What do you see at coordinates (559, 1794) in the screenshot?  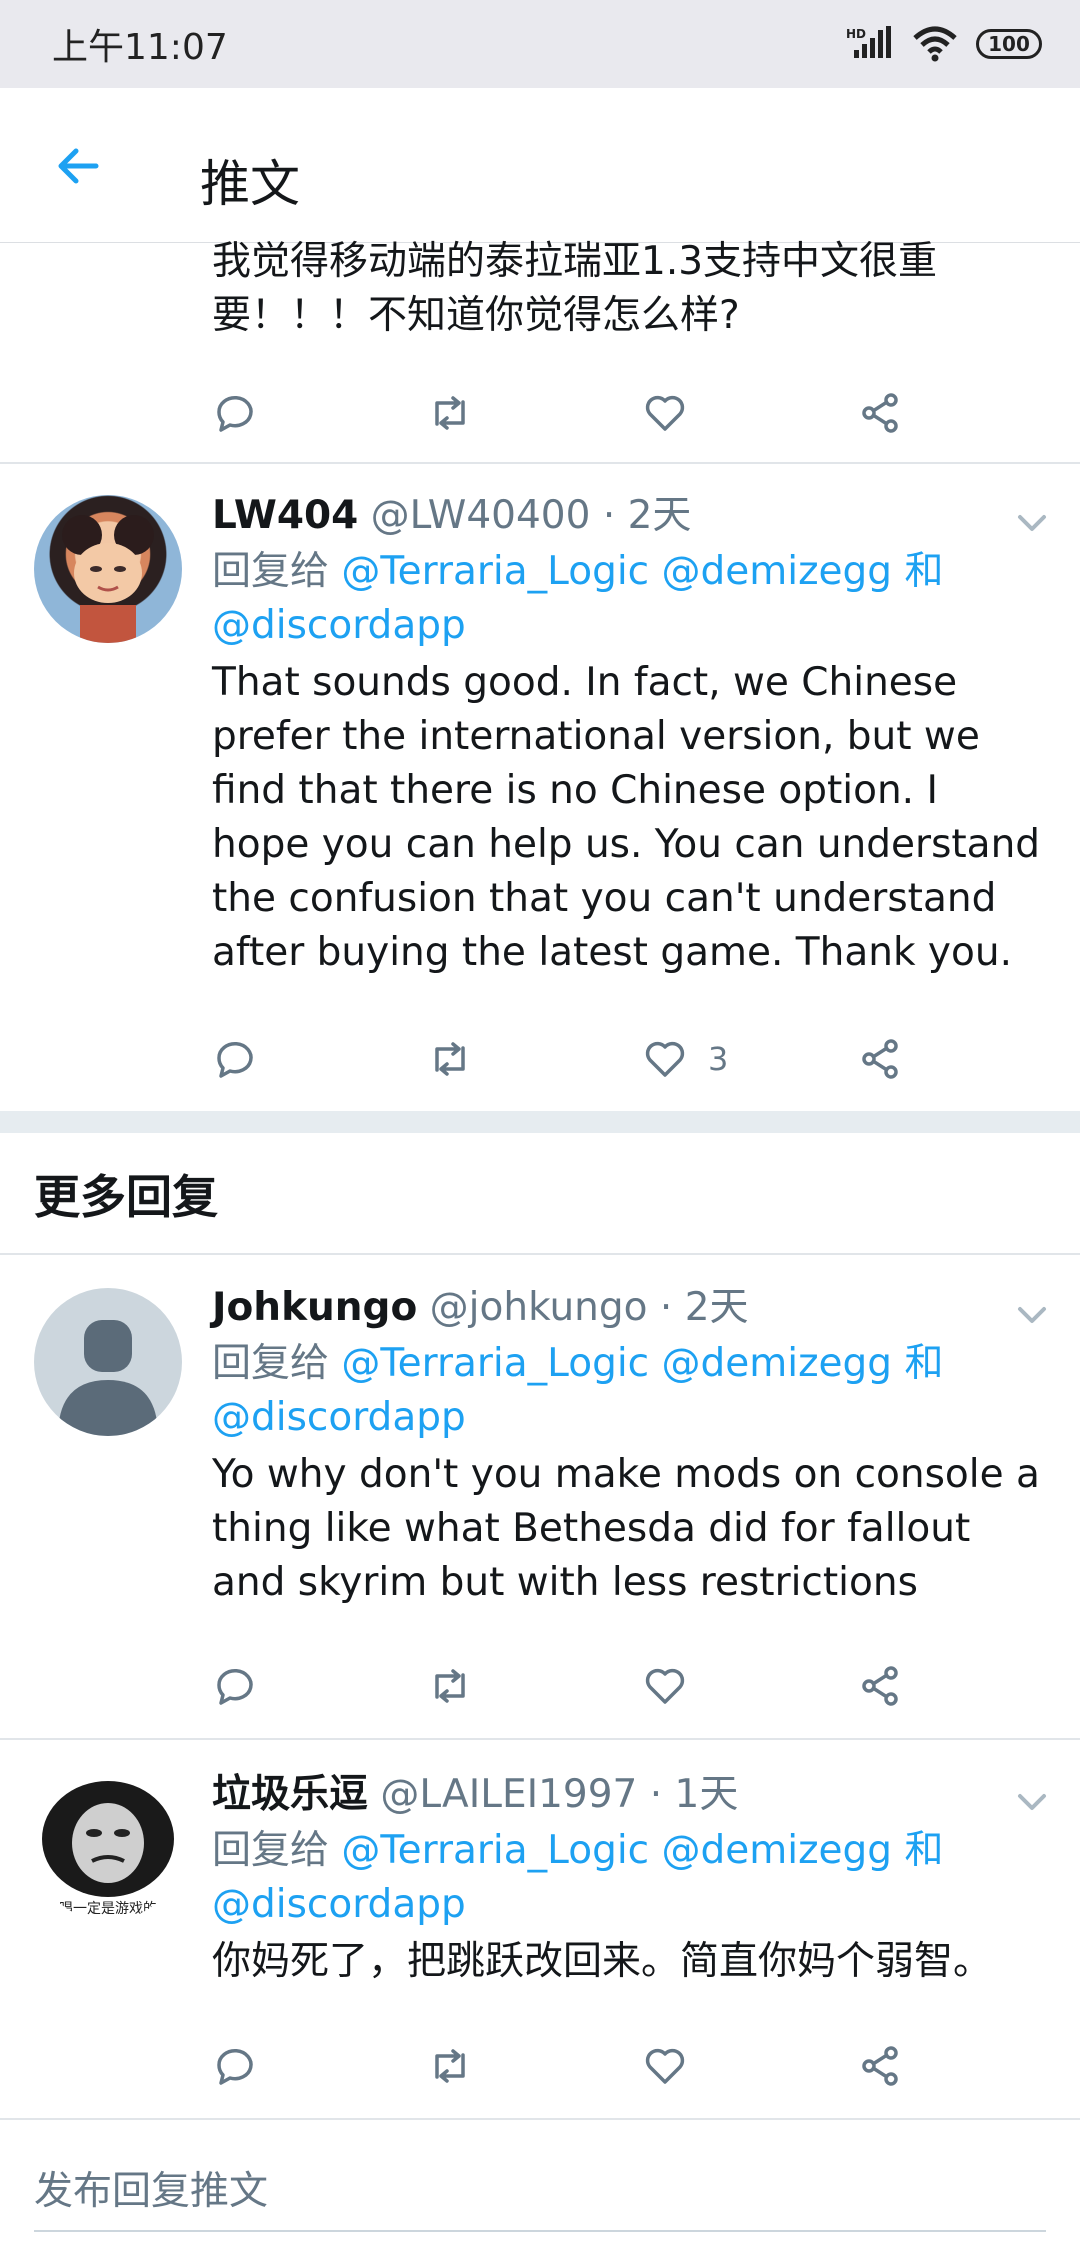 I see `user-handle: @LAILEI1997 · 1天` at bounding box center [559, 1794].